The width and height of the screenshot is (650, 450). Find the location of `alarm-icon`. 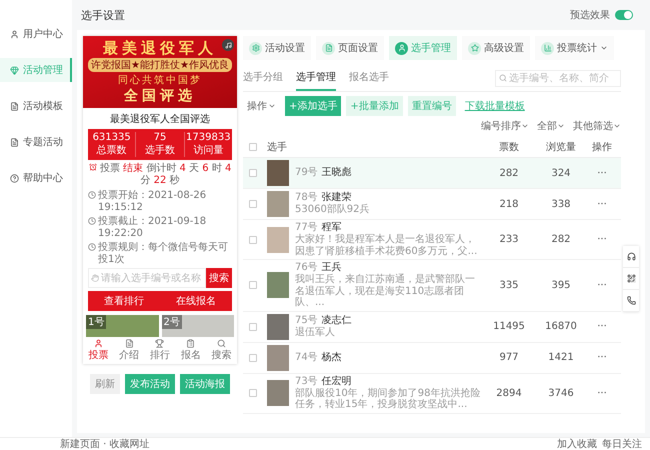

alarm-icon is located at coordinates (92, 167).